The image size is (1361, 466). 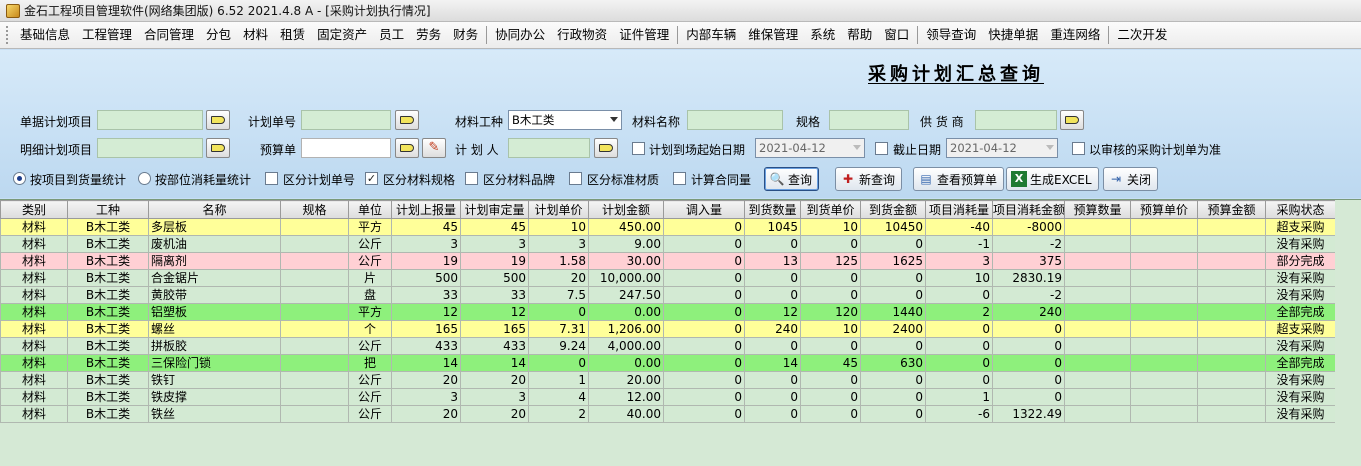 What do you see at coordinates (1078, 148) in the screenshot?
I see `audited-only-checkbox` at bounding box center [1078, 148].